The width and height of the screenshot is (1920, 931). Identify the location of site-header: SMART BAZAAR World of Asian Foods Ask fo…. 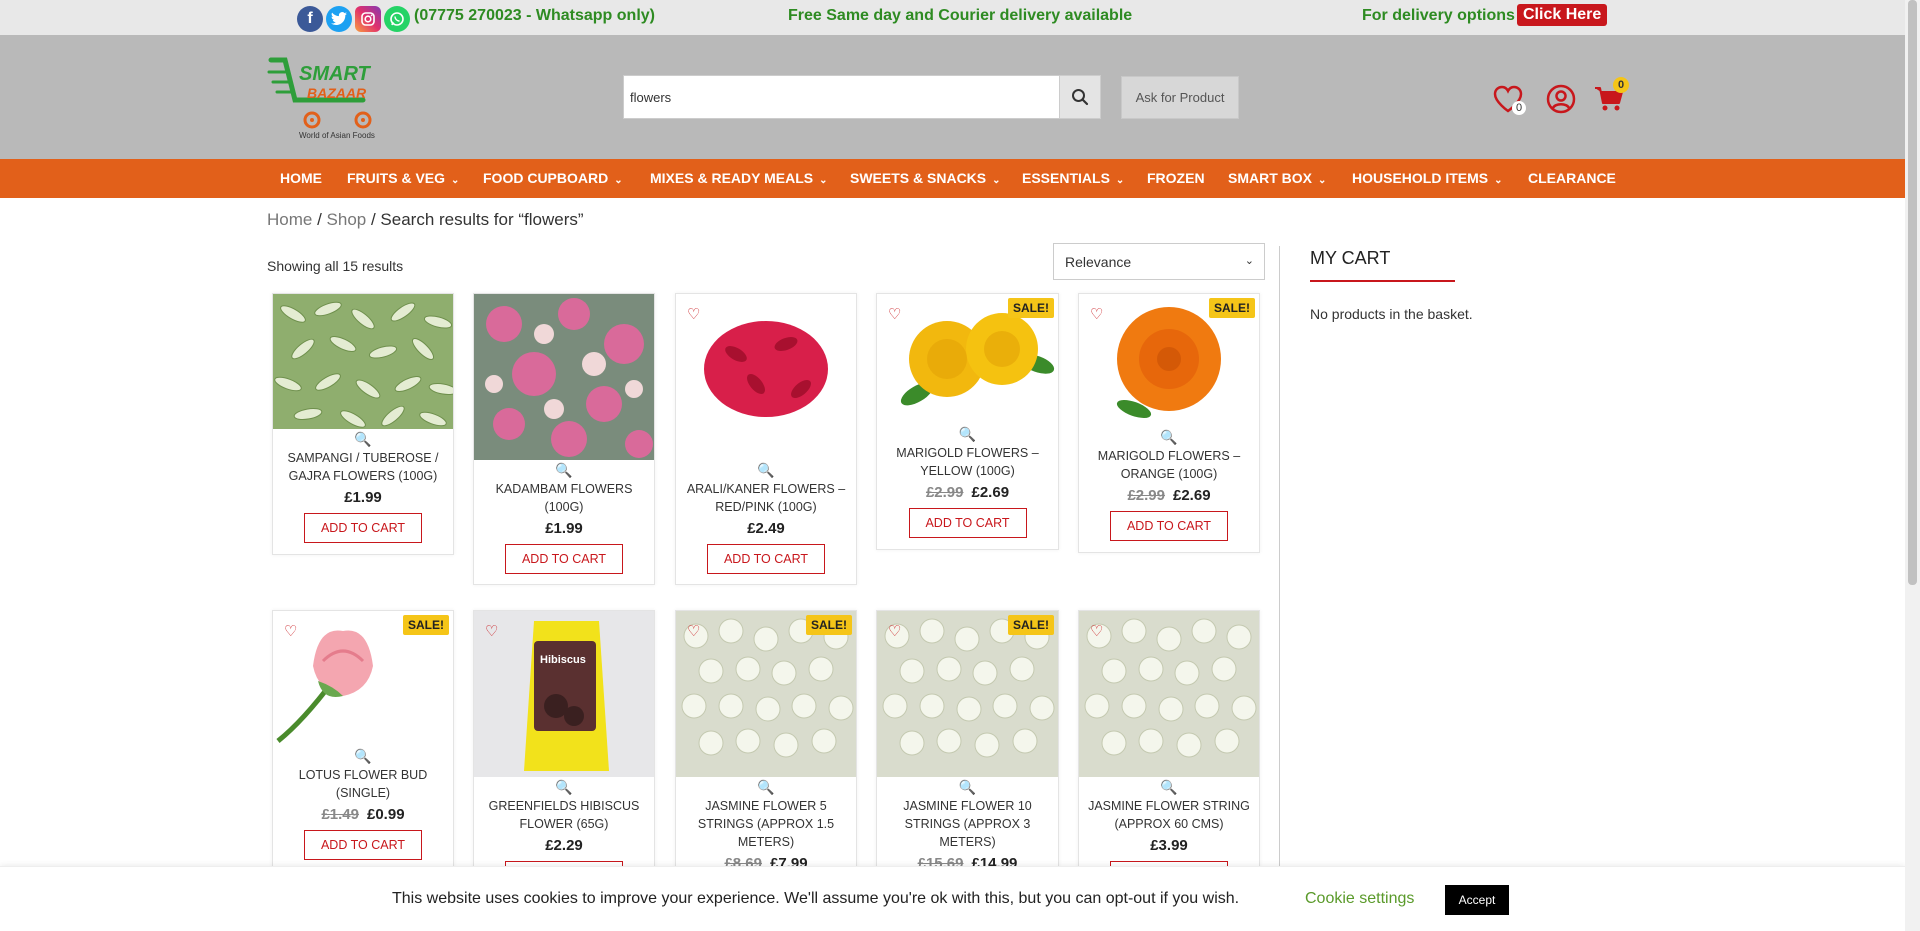
(952, 97).